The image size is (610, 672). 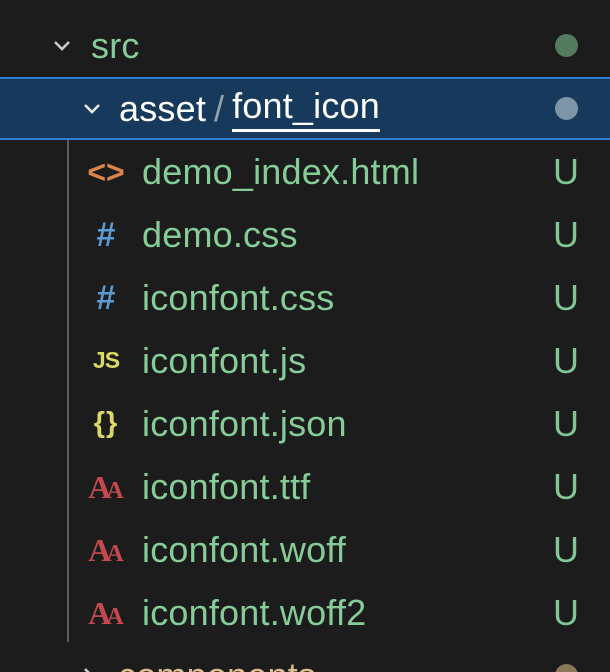 I want to click on compact-folder-name: font_icon, so click(x=306, y=108).